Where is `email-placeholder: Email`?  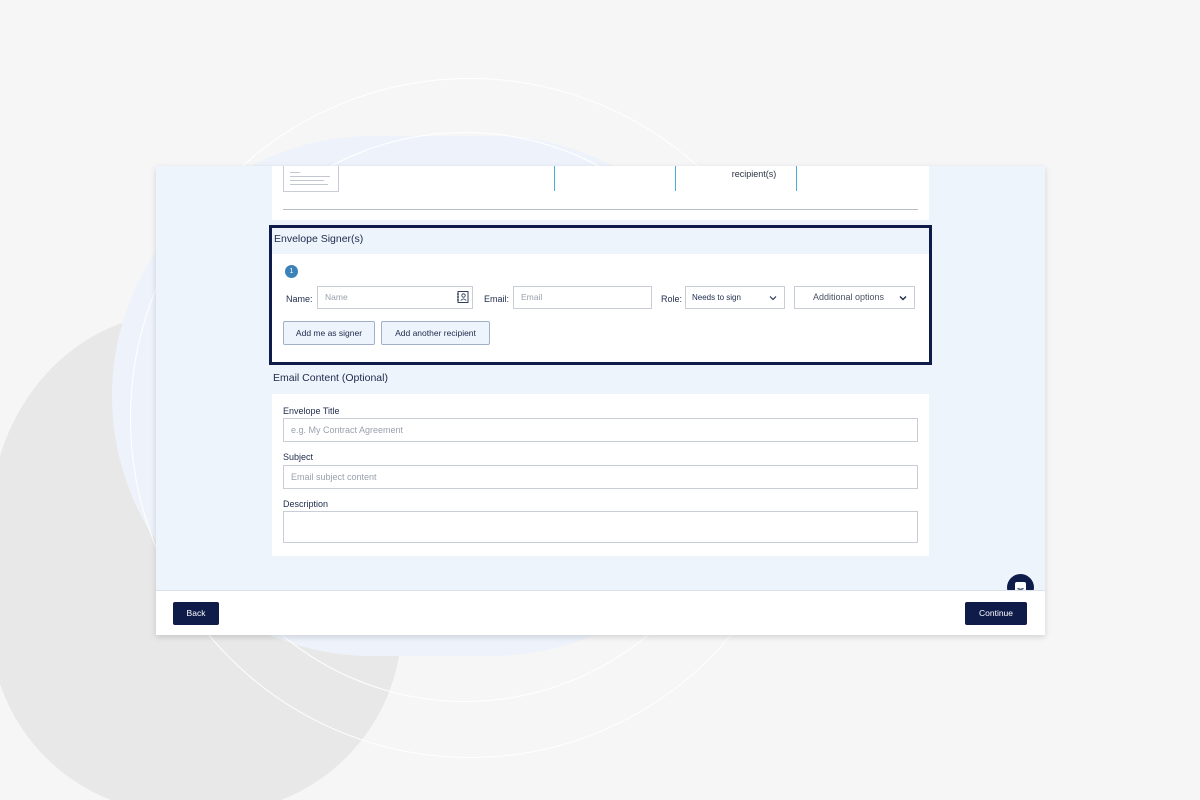
email-placeholder: Email is located at coordinates (532, 297).